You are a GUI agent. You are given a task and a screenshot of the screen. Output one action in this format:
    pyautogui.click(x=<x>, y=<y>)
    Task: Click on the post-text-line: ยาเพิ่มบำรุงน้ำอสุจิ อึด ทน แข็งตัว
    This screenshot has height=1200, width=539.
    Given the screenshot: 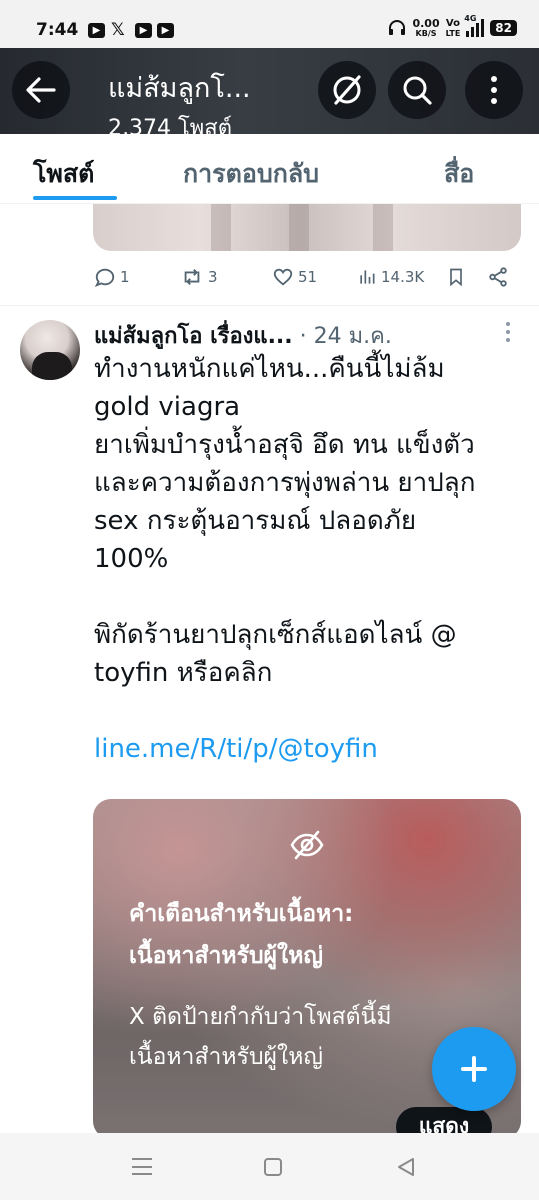 What is the action you would take?
    pyautogui.click(x=284, y=445)
    